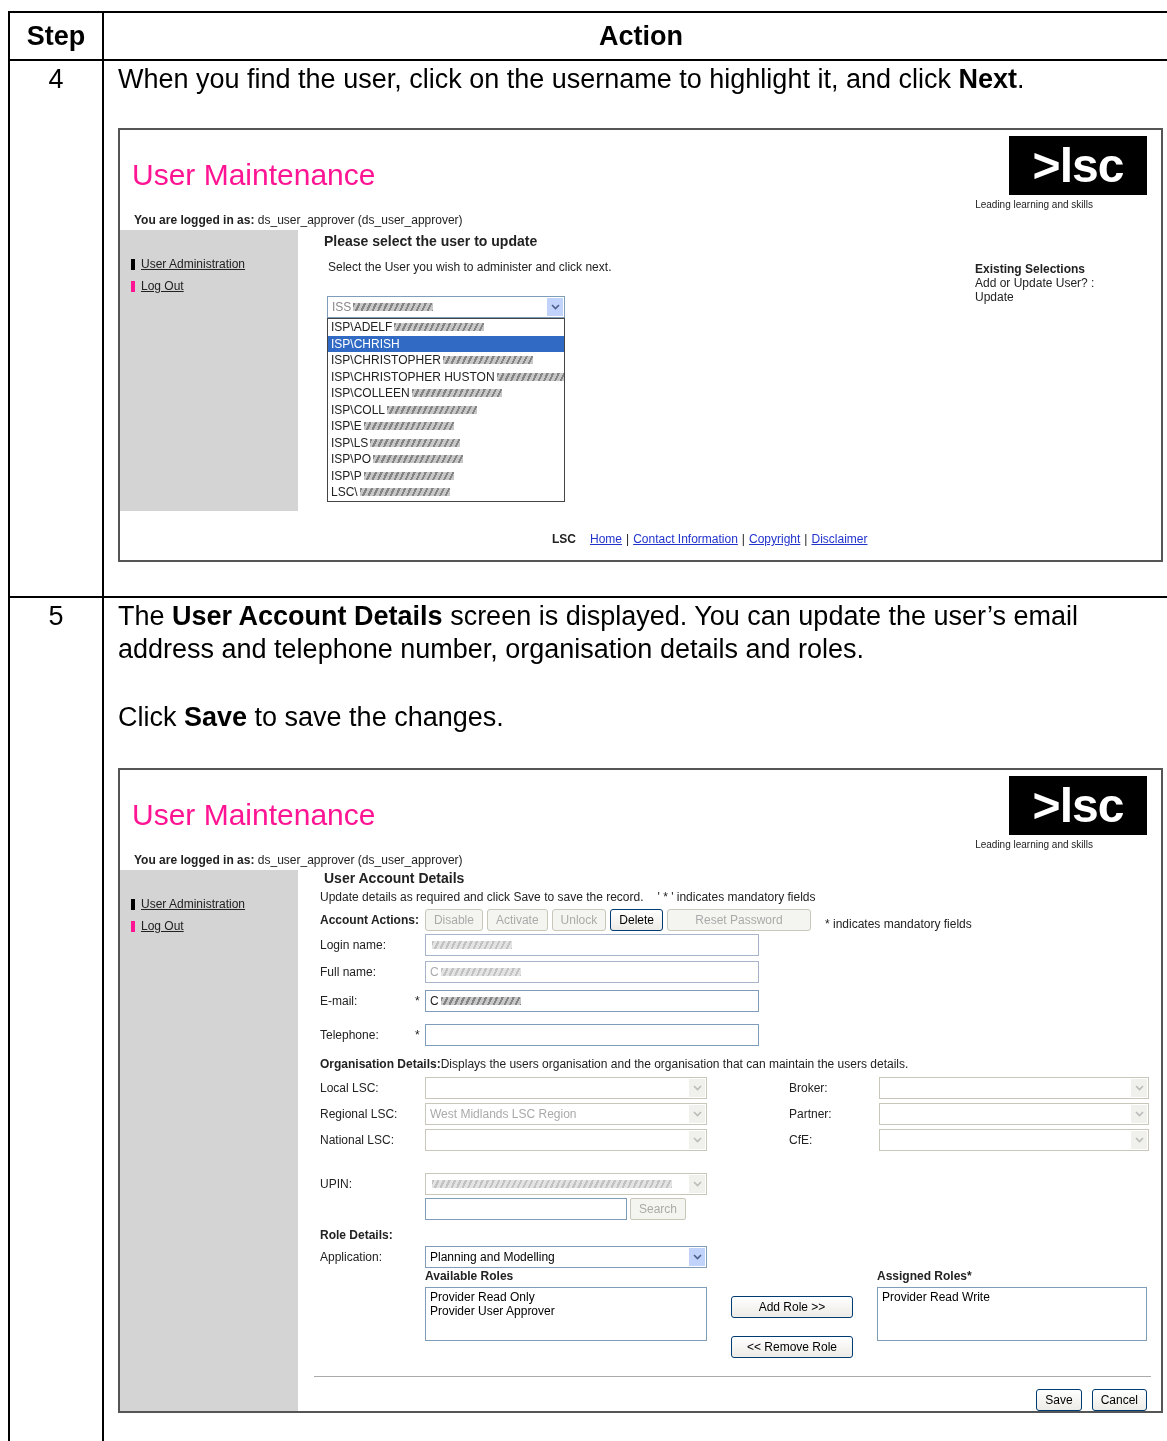  Describe the element at coordinates (56, 617) in the screenshot. I see `step-number: 5` at that location.